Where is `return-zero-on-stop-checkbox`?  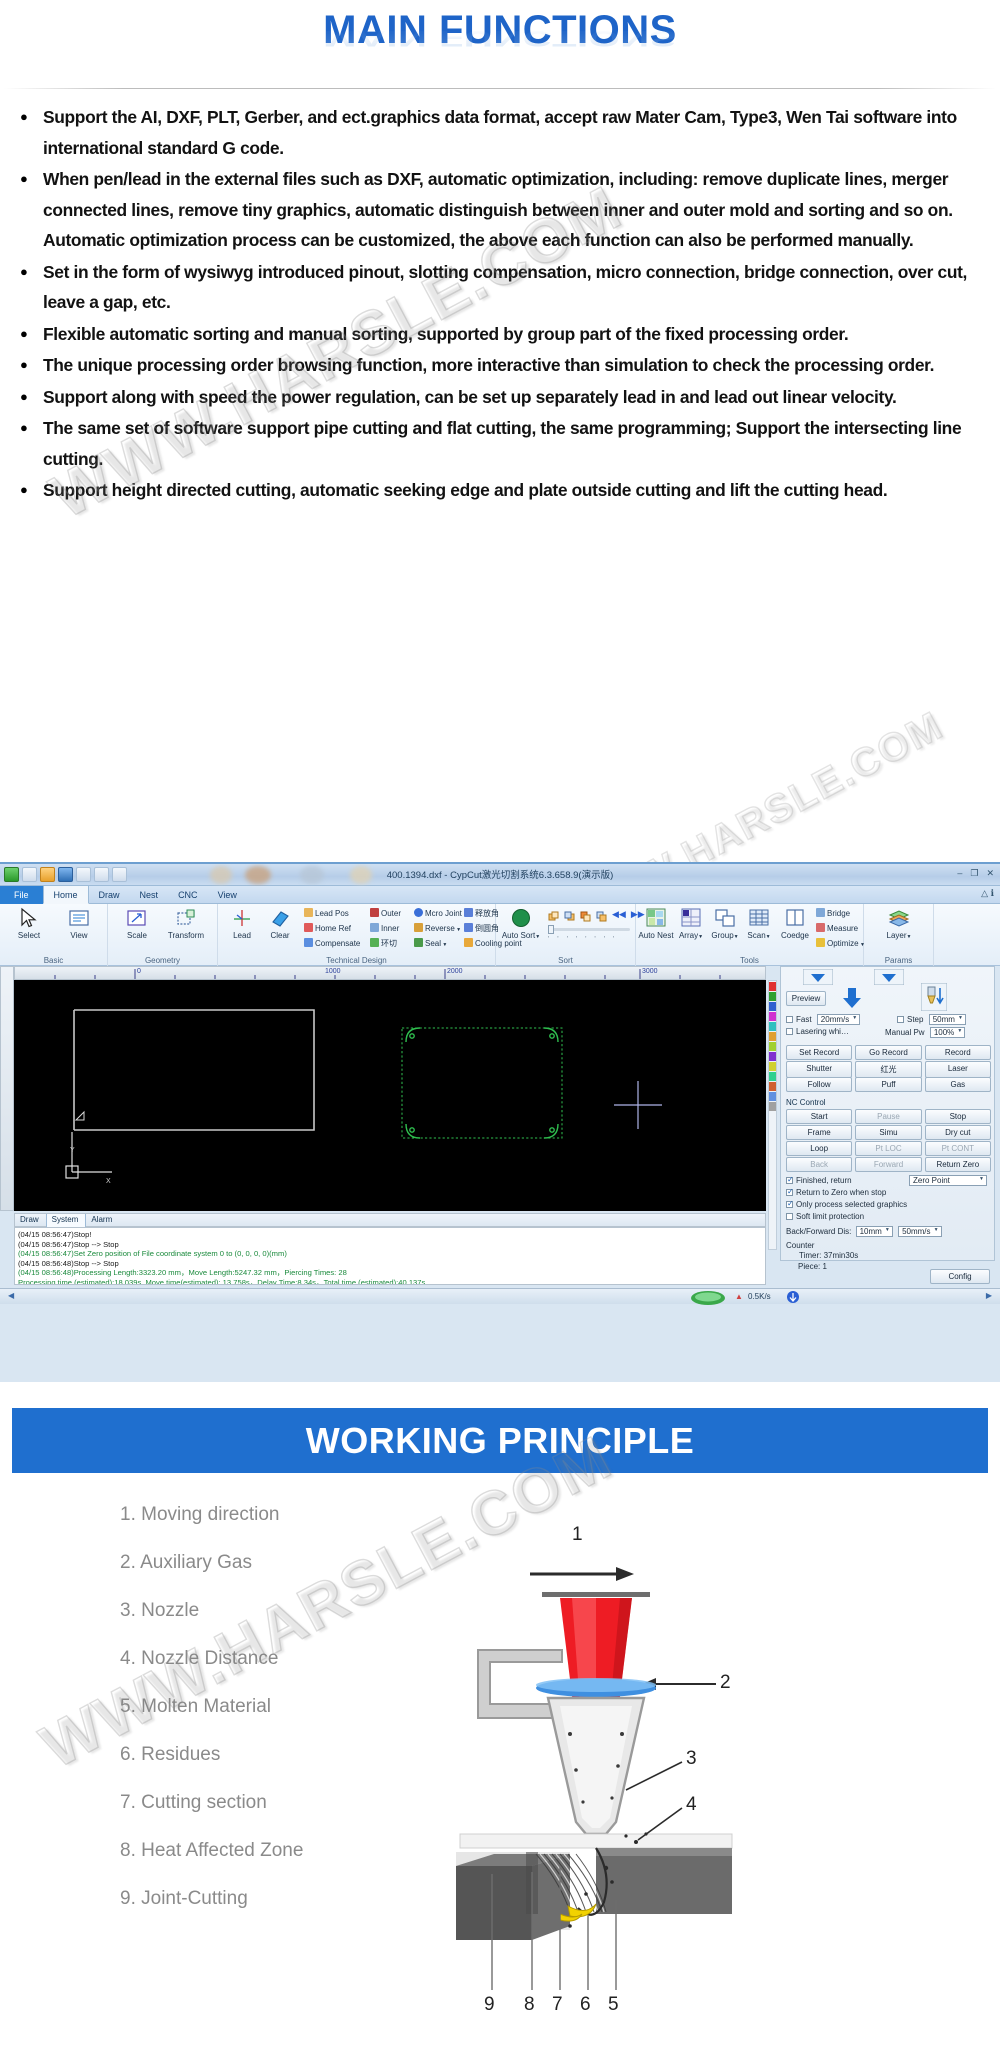
return-zero-on-stop-checkbox is located at coordinates (790, 1191).